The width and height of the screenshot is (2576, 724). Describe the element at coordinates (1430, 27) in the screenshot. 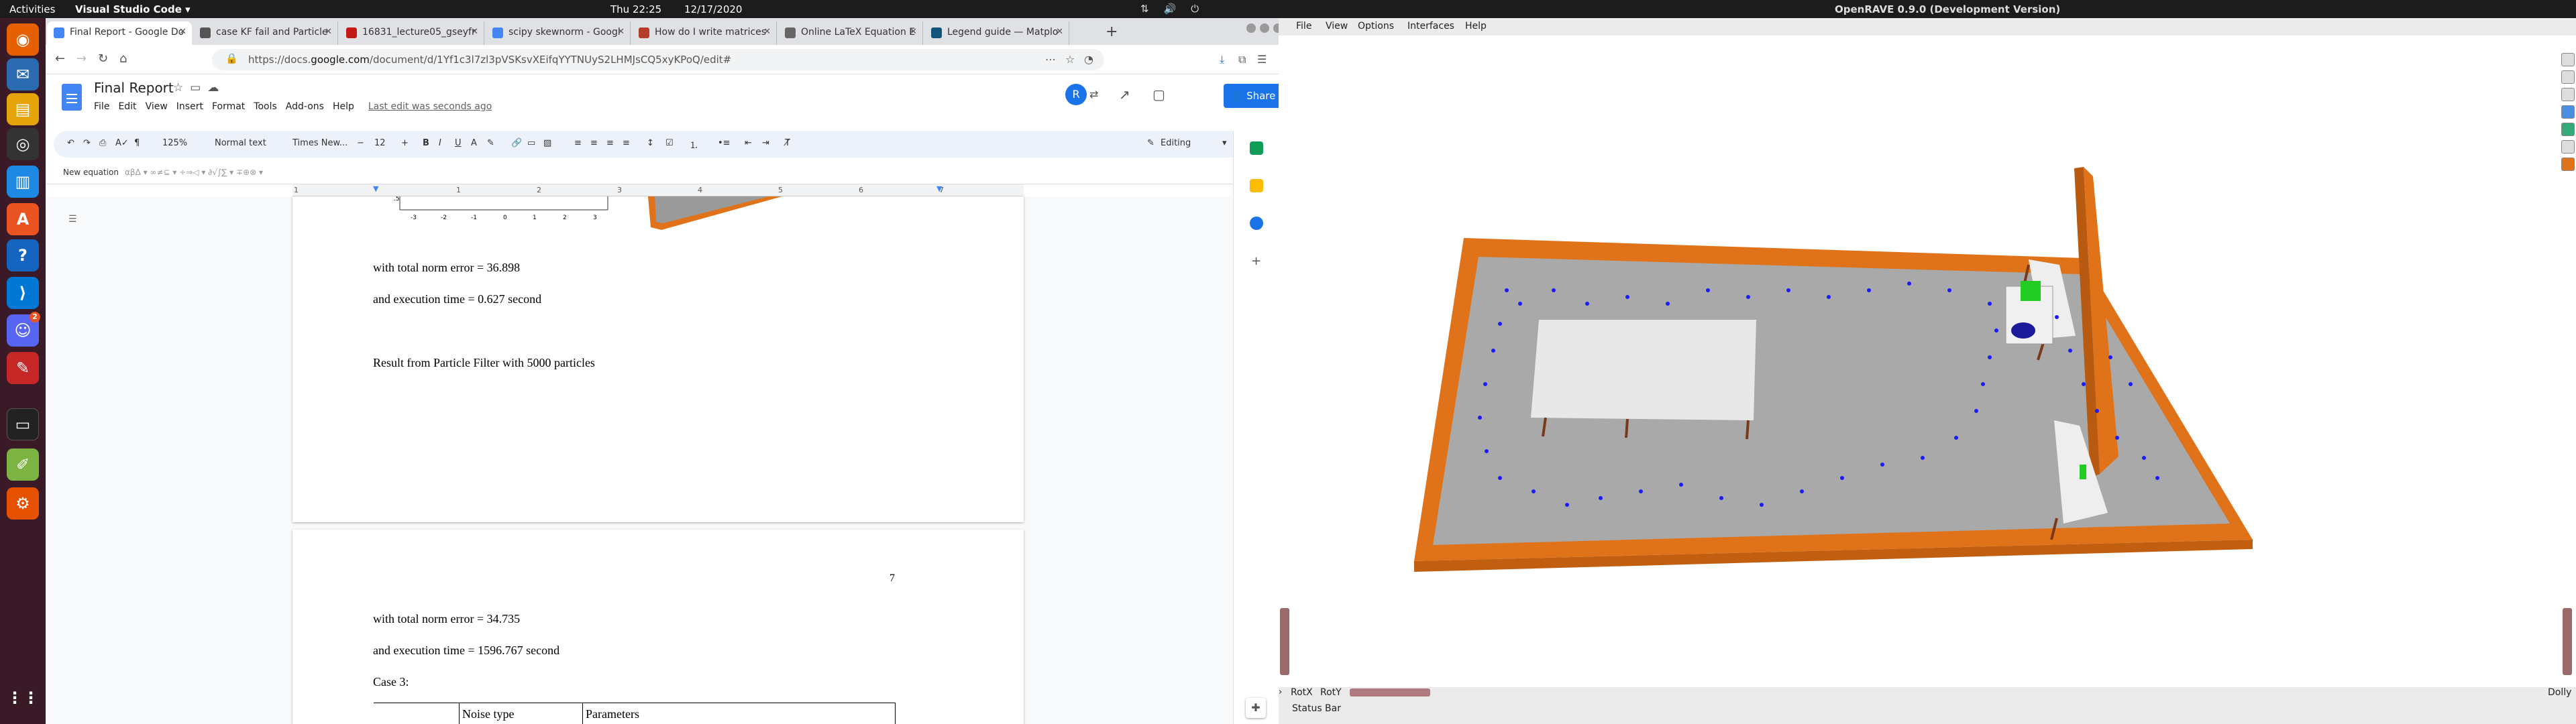

I see `or-menu-interfaces: Interfaces` at that location.